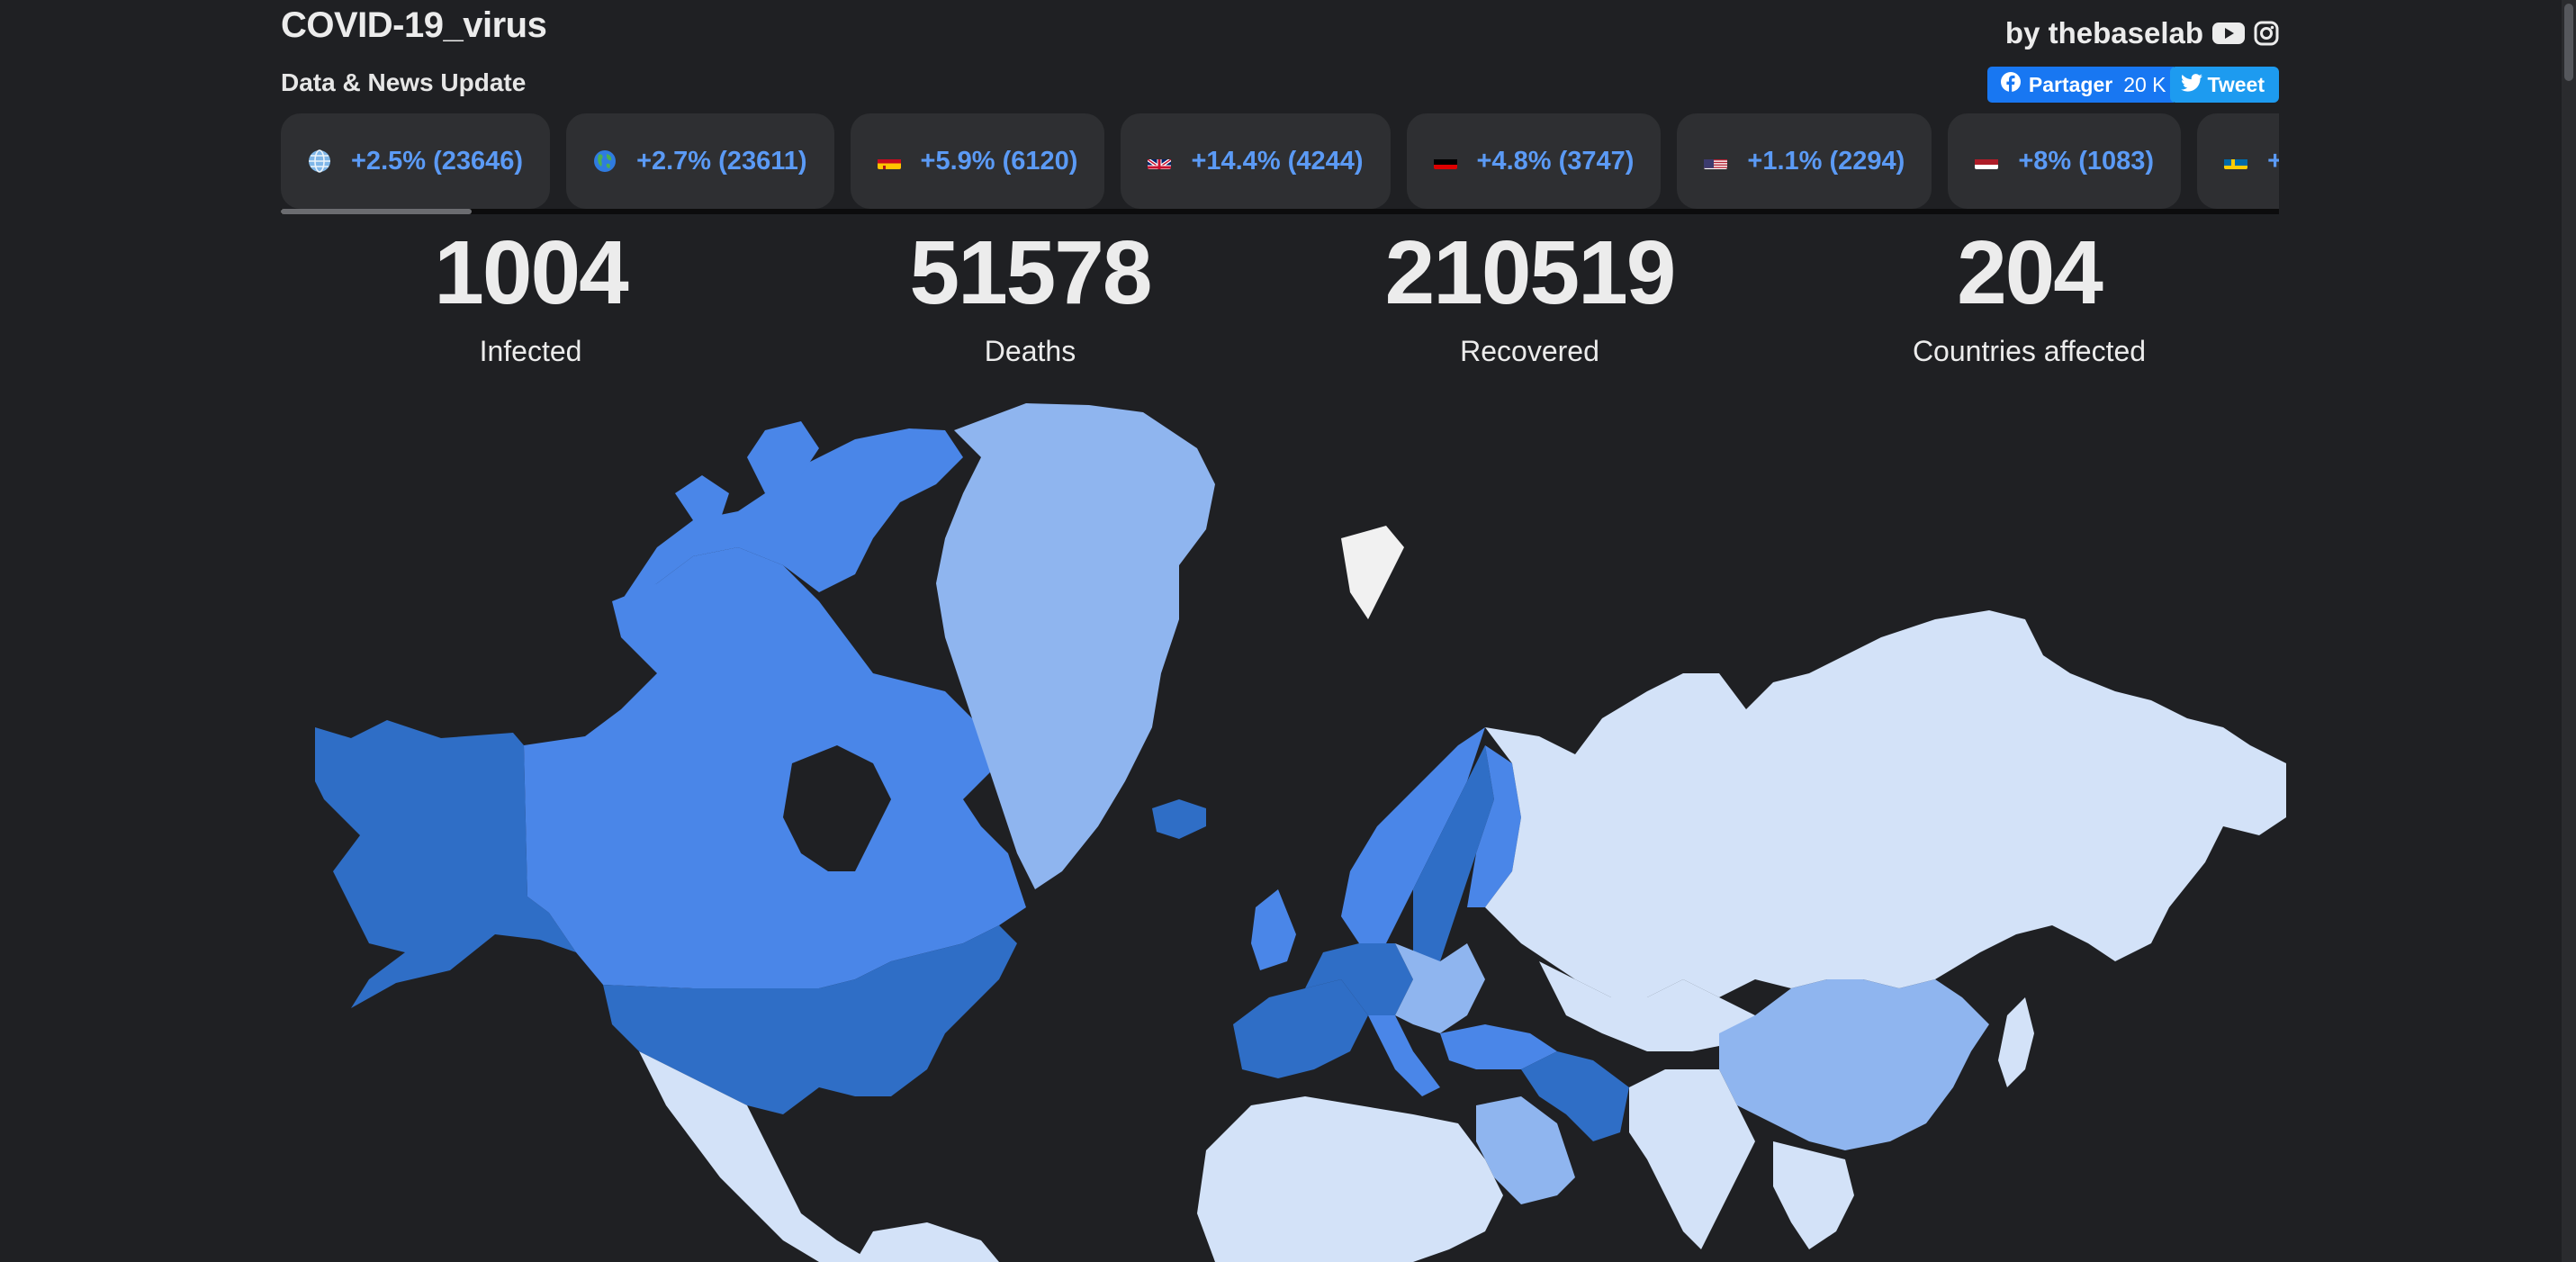 The width and height of the screenshot is (2576, 1262). I want to click on ticker-item-text: +10.5%, so click(2273, 161).